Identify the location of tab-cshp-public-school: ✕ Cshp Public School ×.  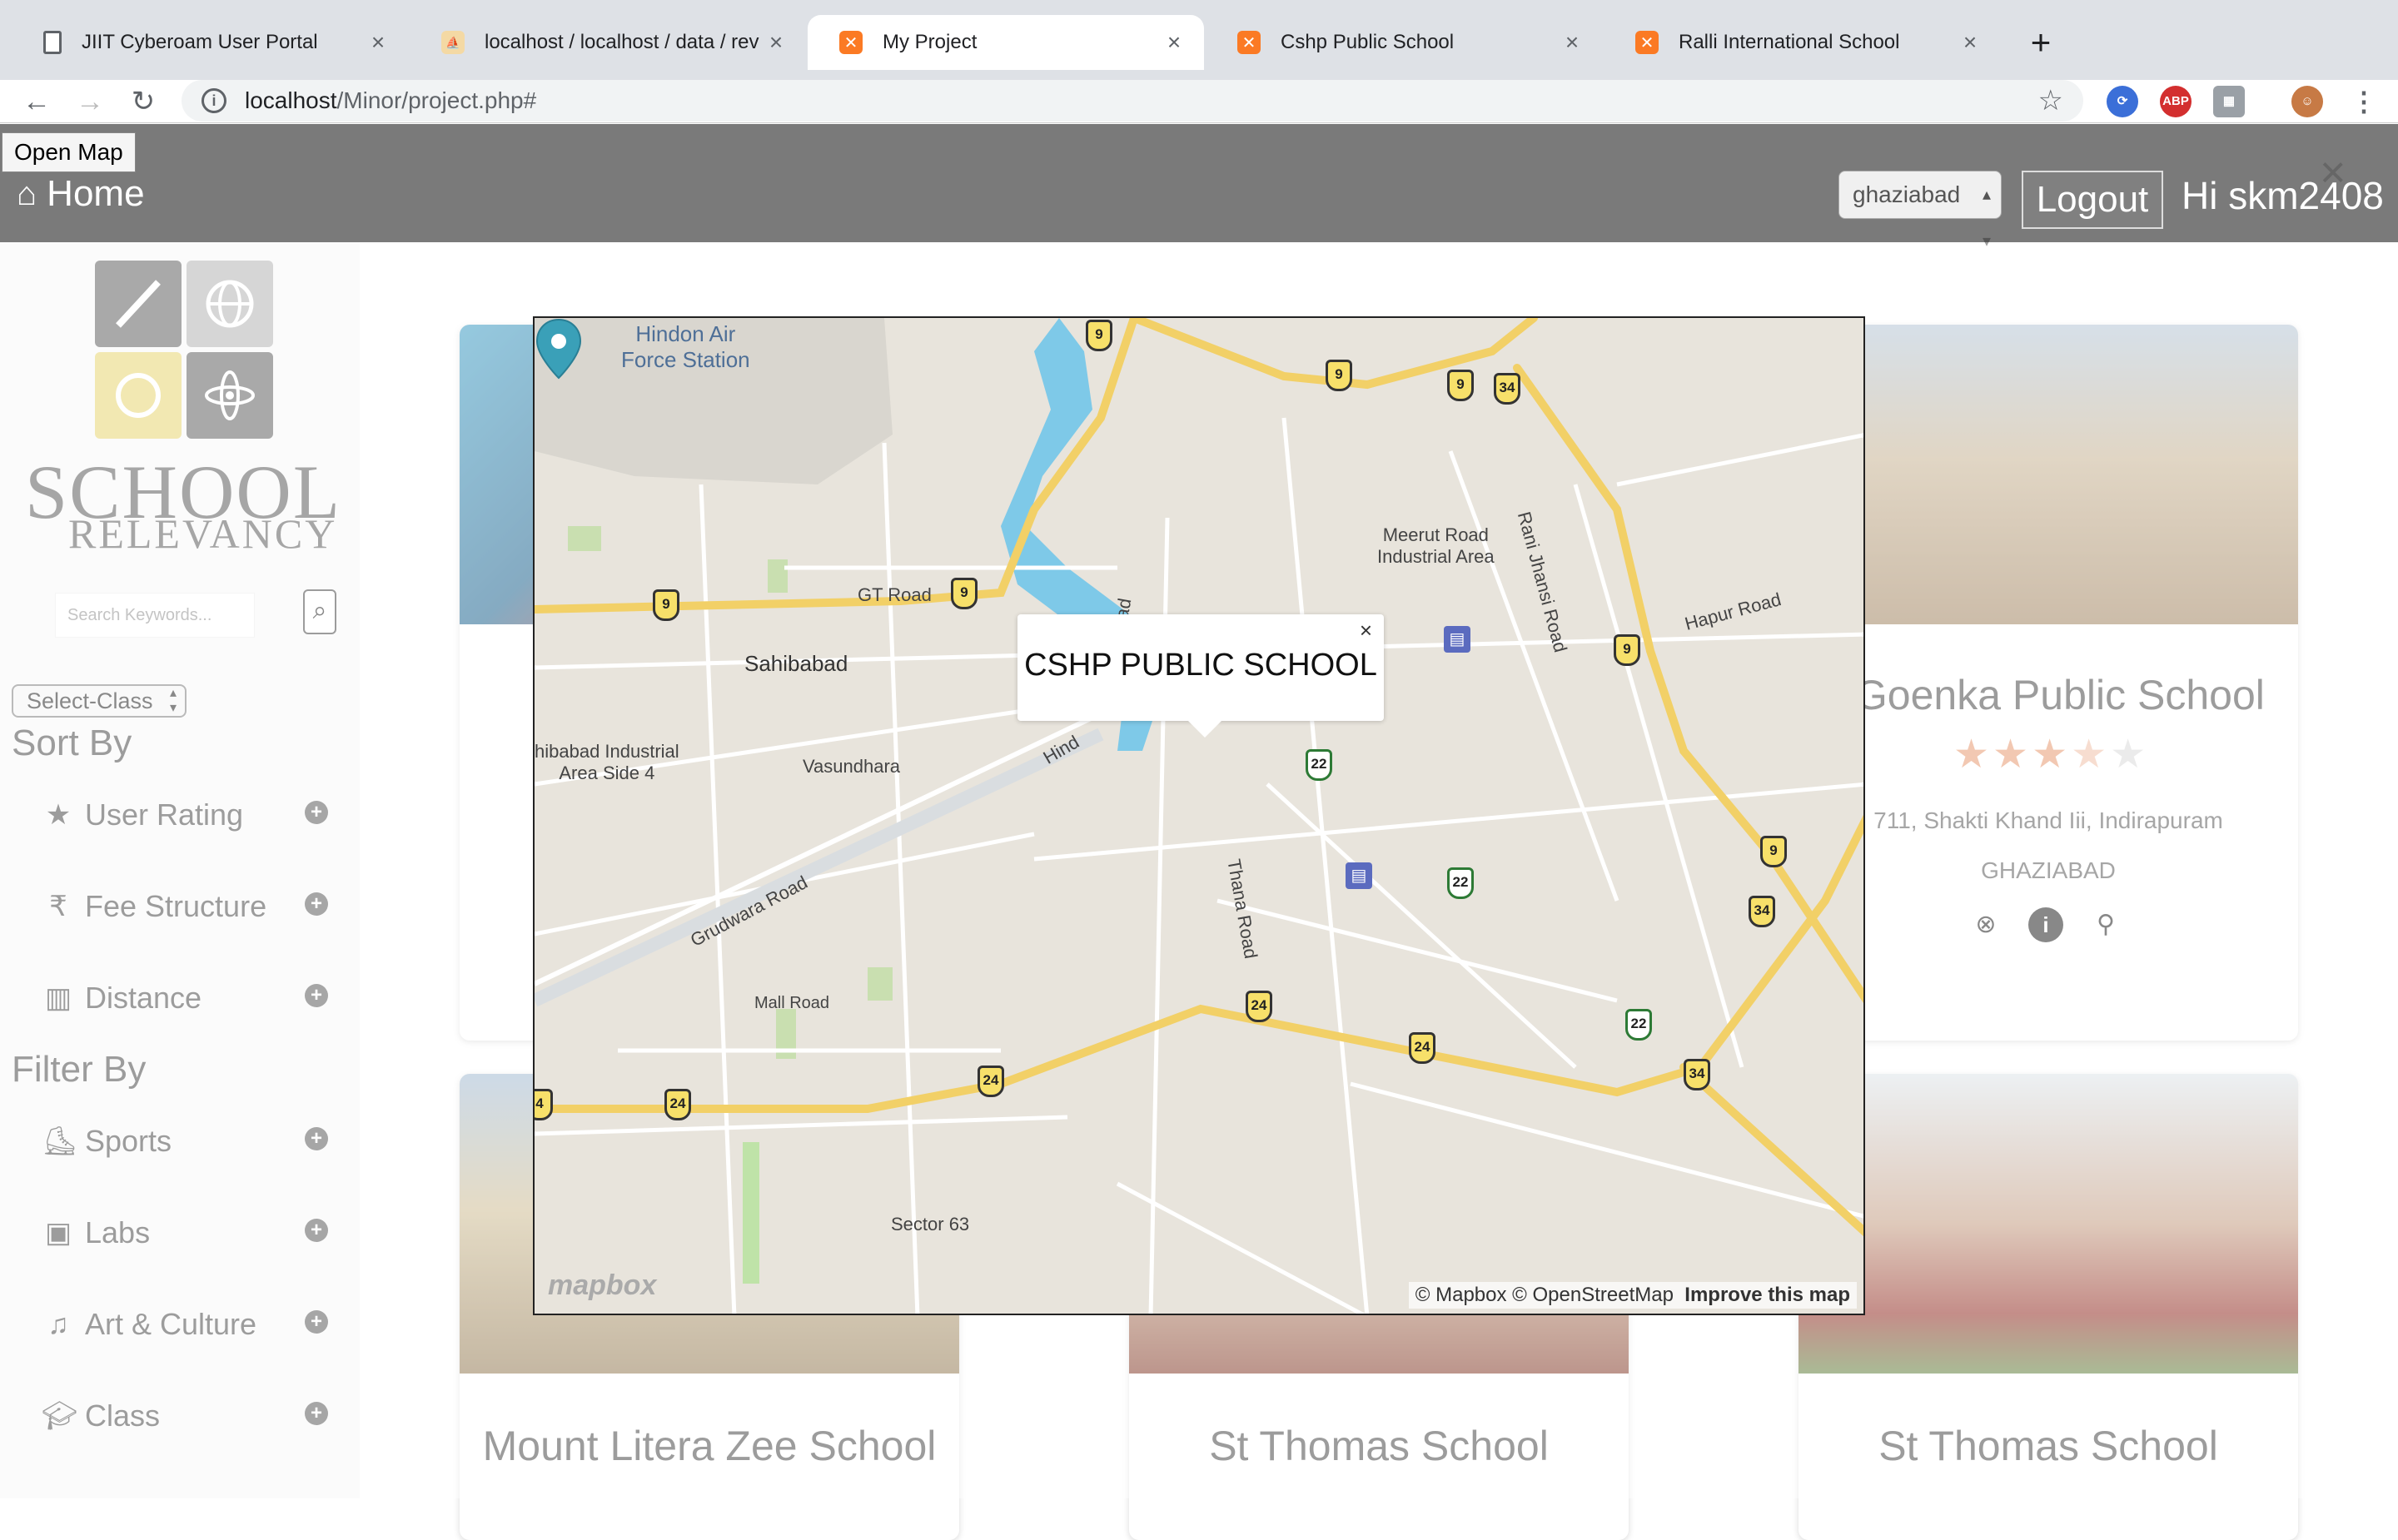
(1404, 43).